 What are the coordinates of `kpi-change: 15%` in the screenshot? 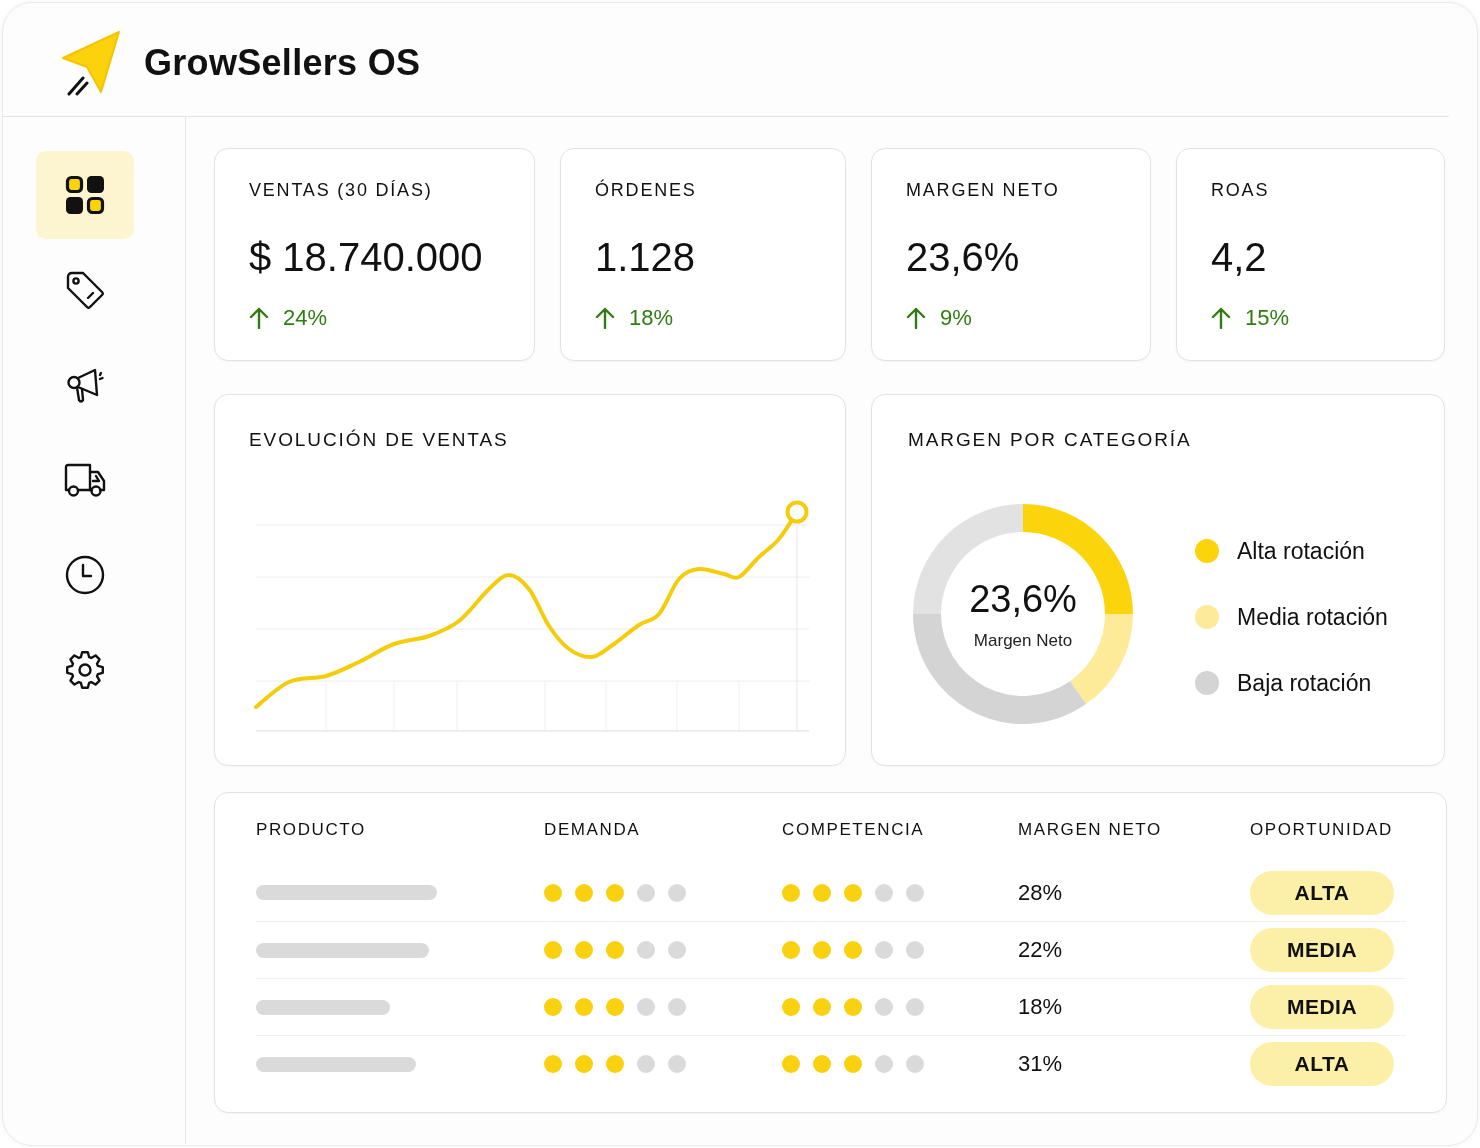 It's located at (1267, 318).